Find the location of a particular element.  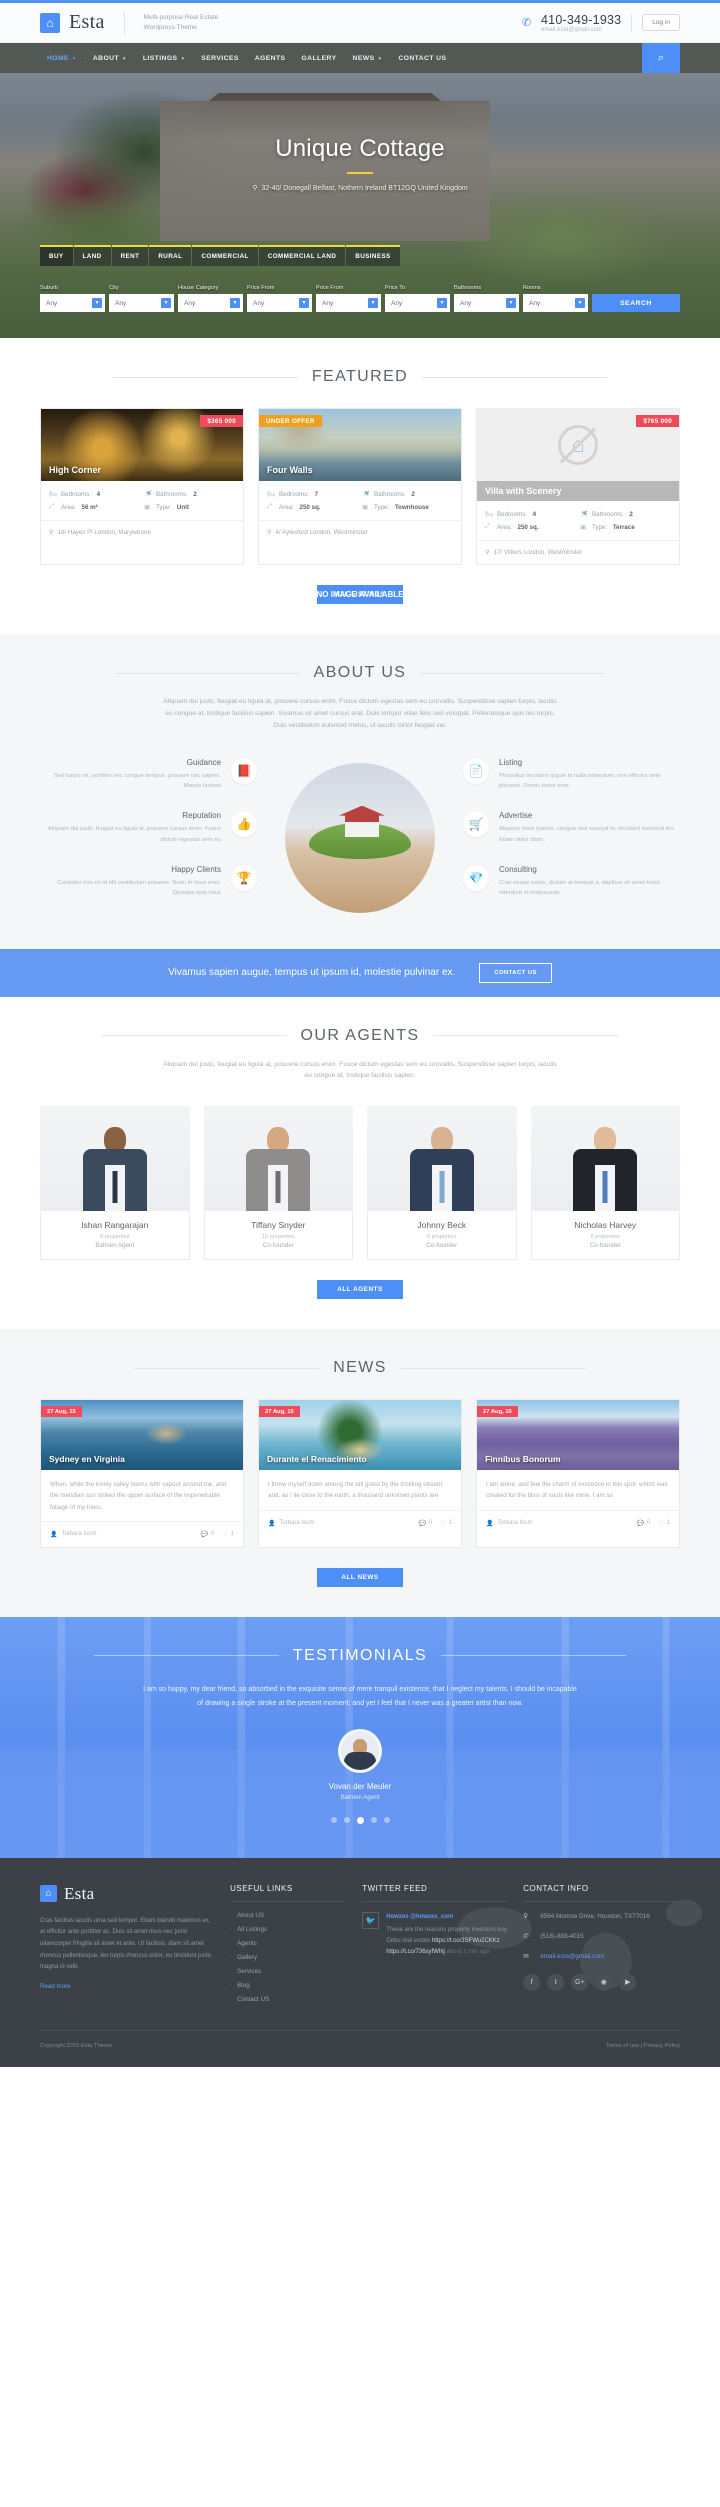

footer-link: Gallery is located at coordinates (247, 1957).